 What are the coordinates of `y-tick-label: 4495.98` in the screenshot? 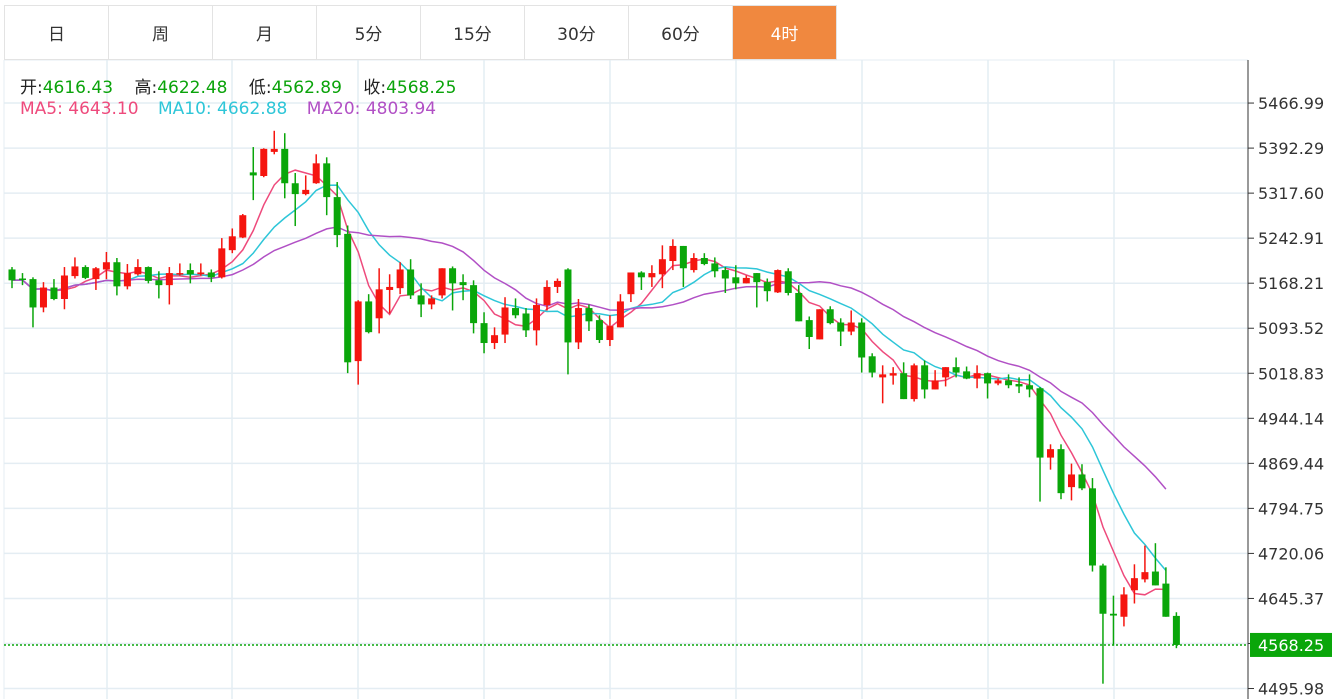 It's located at (1291, 689).